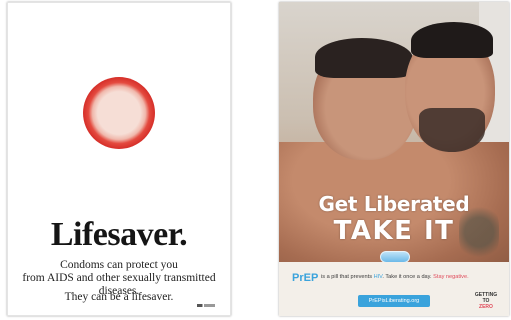  Describe the element at coordinates (119, 234) in the screenshot. I see `poster-title: Lifesaver.` at that location.